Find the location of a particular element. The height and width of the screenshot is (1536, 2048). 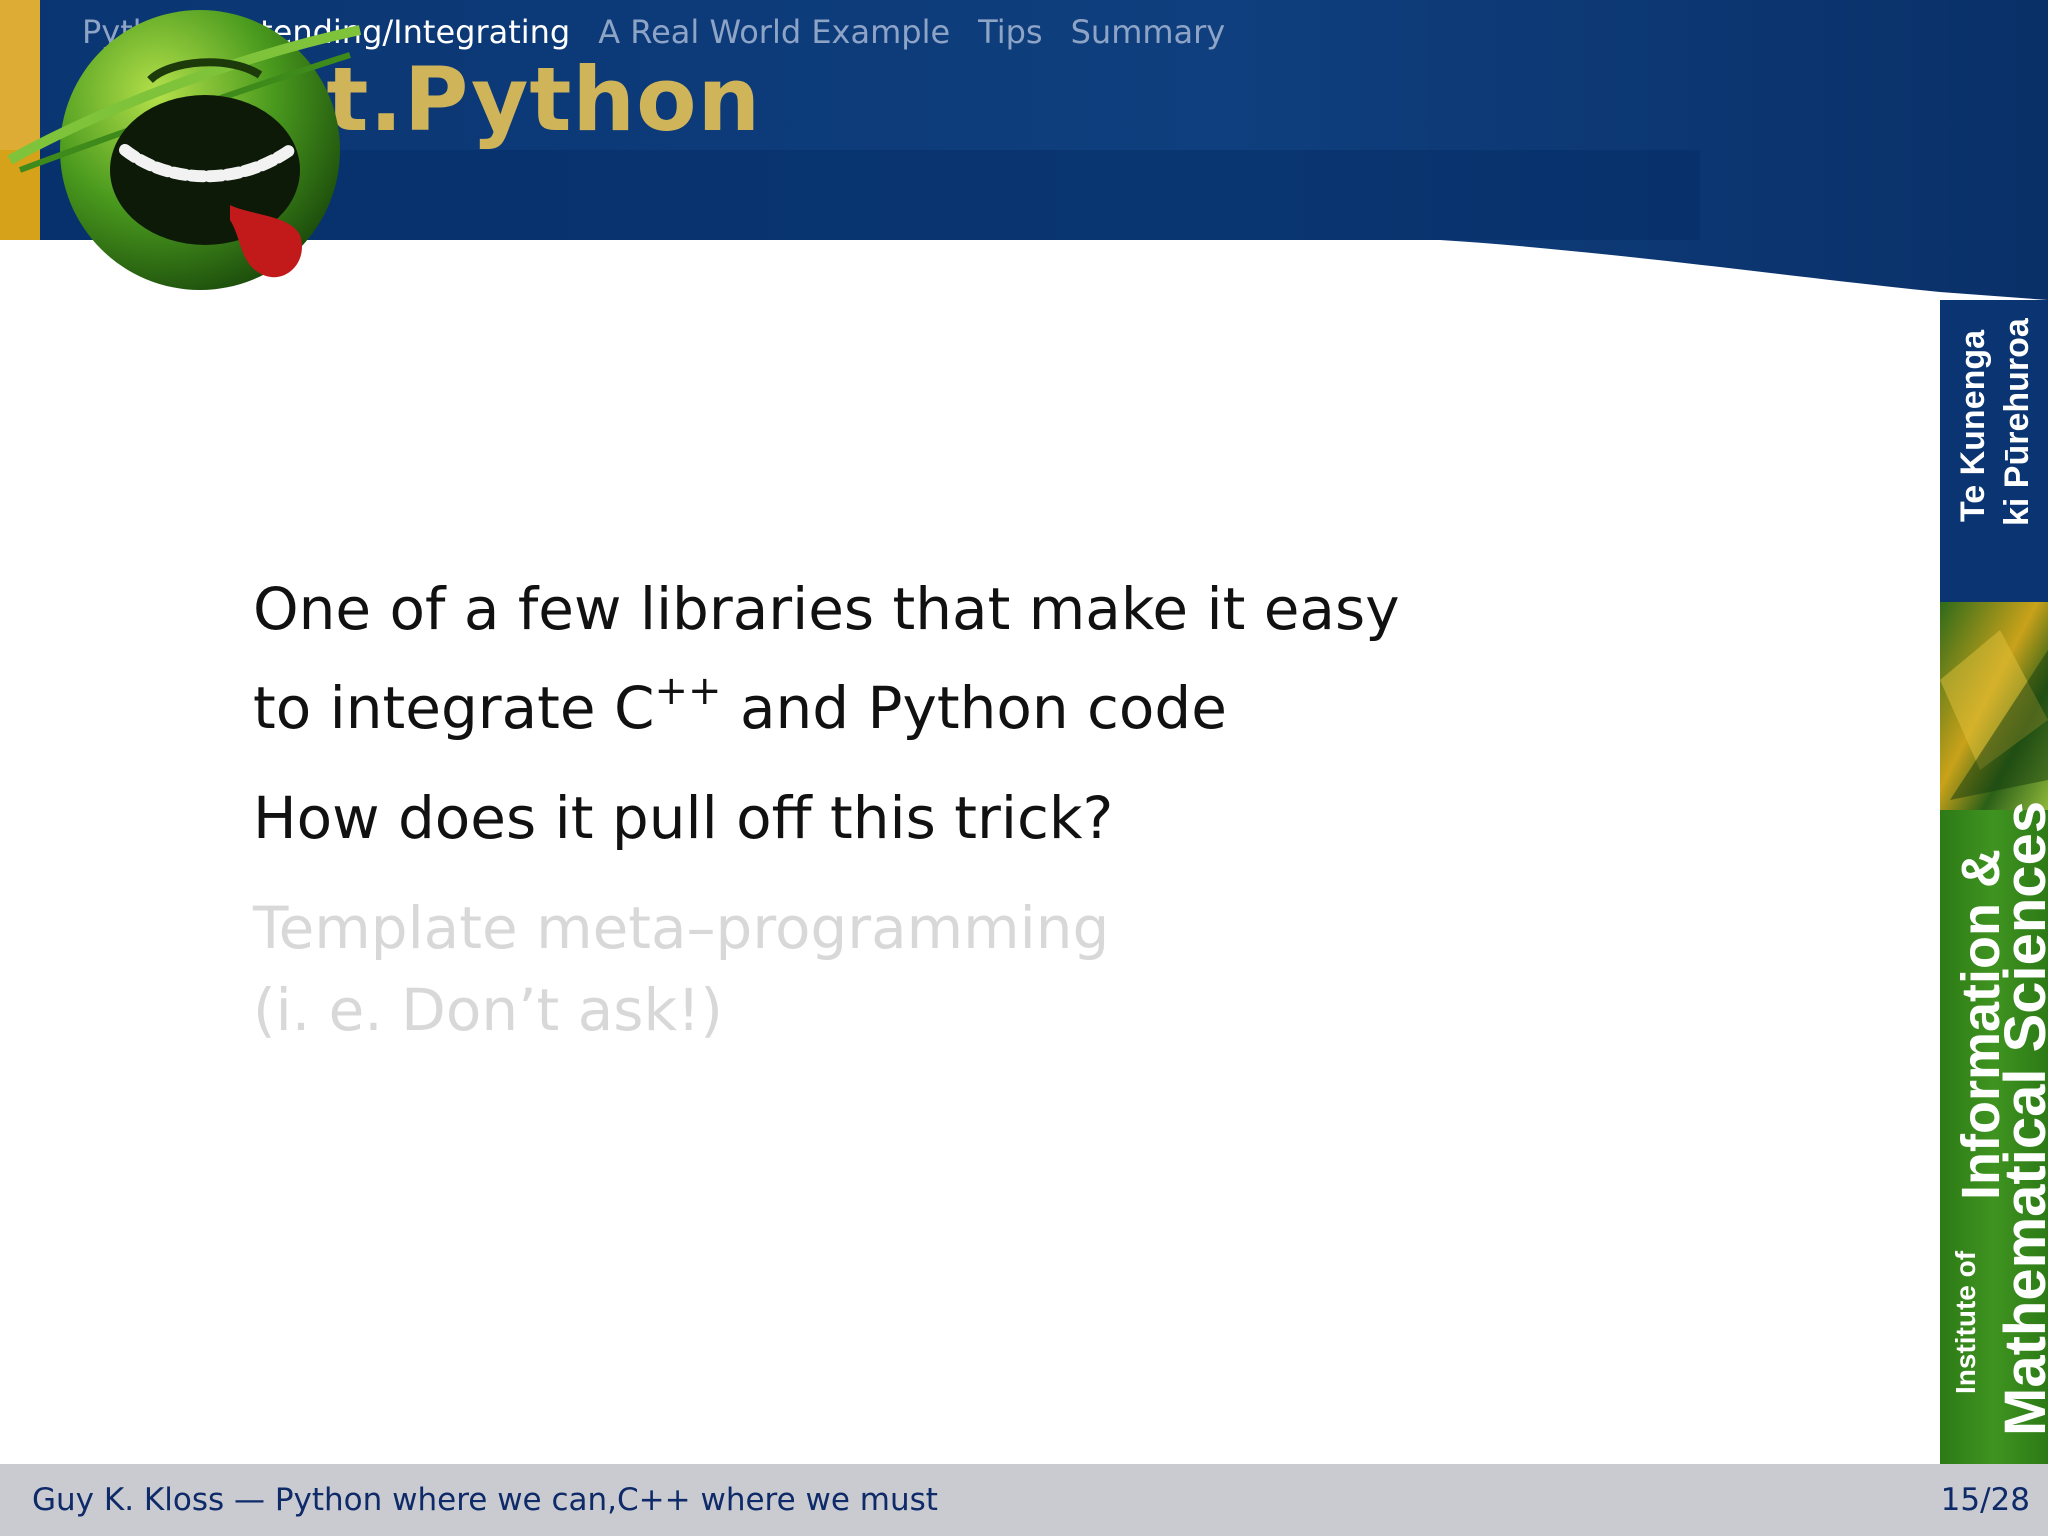

text-fragment: and Python code is located at coordinates (974, 708).